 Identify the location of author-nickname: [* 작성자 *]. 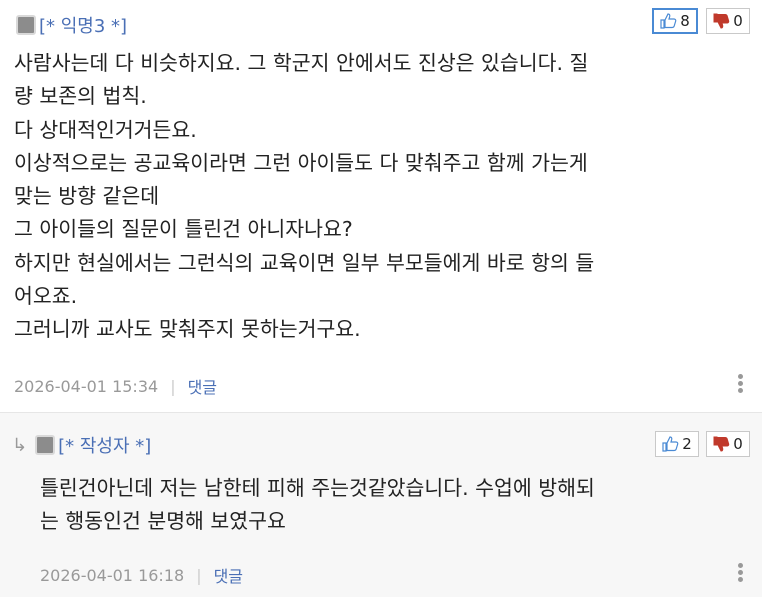
(104, 445).